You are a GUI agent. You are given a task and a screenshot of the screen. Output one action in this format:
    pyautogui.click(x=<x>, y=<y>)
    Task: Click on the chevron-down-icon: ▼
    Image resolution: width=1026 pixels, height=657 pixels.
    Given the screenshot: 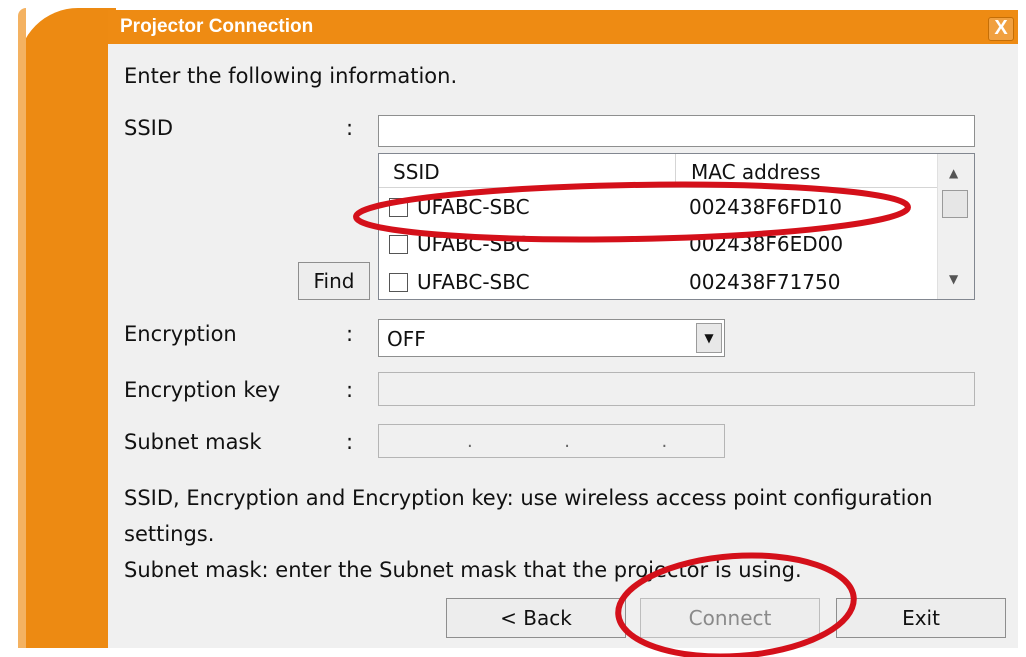 What is the action you would take?
    pyautogui.click(x=709, y=338)
    